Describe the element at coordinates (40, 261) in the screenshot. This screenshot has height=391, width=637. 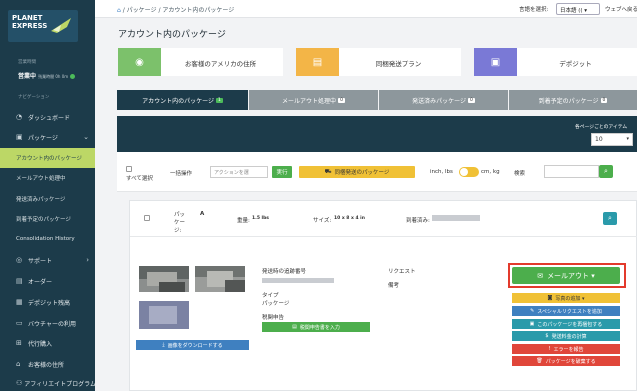
I see `sidebar-item-label: サポート` at that location.